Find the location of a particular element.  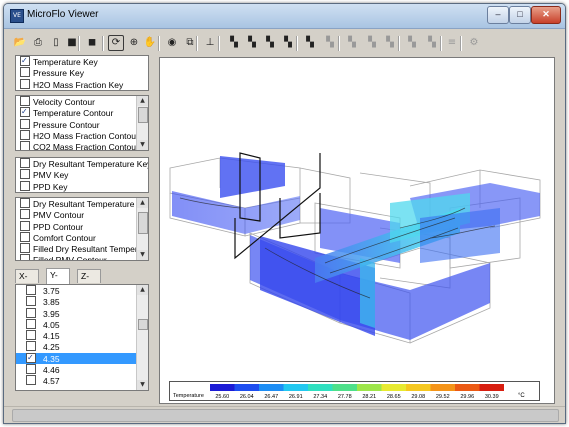

settings-icon: ⚙ is located at coordinates (474, 42).